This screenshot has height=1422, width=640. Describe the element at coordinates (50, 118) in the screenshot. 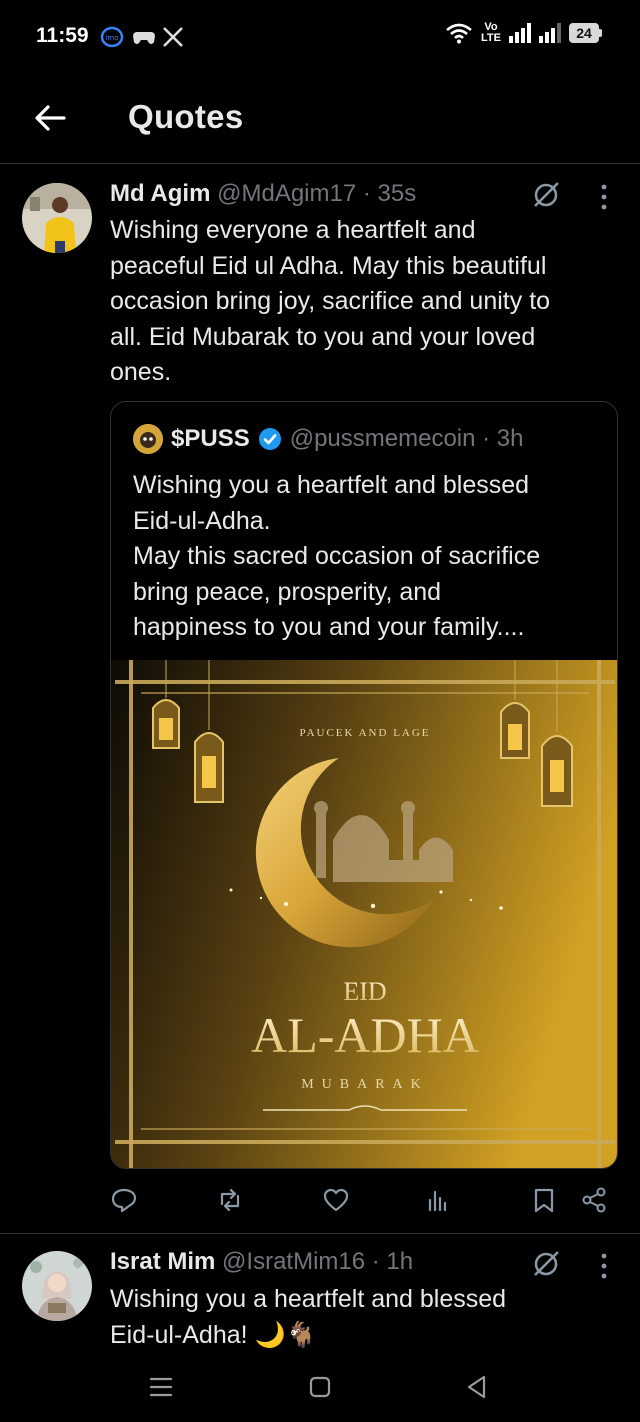

I see `arrow-left-icon` at that location.